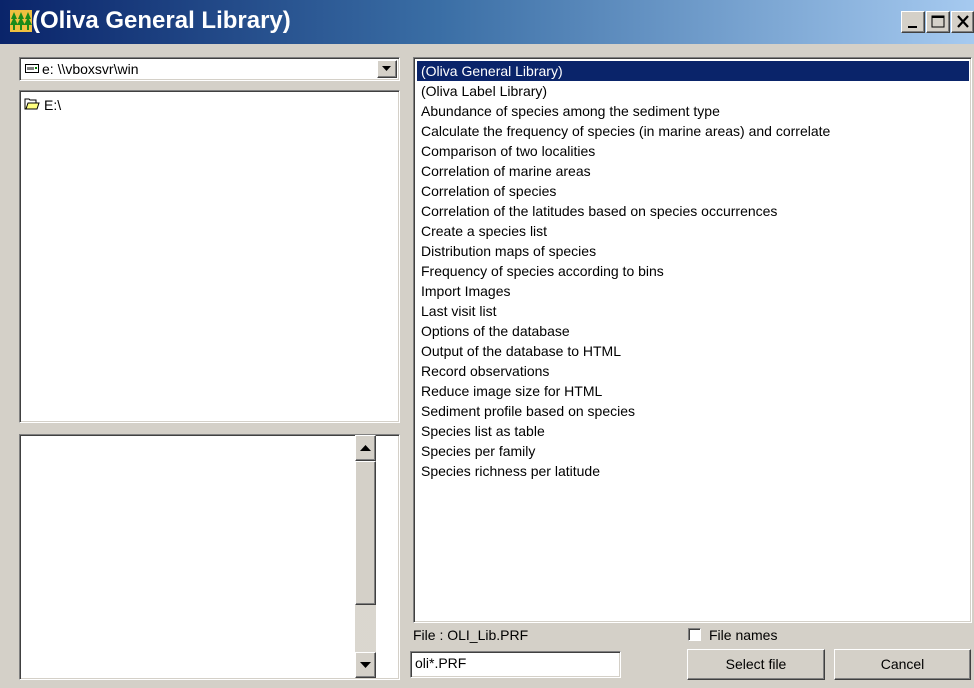 The width and height of the screenshot is (974, 688). Describe the element at coordinates (693, 71) in the screenshot. I see `library-list-item: (Oliva General Library)` at that location.